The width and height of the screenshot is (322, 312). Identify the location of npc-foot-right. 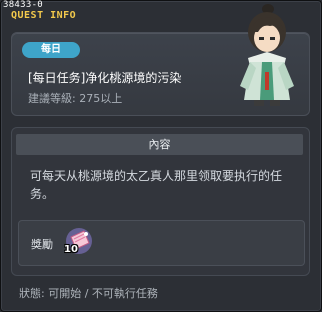
(275, 103).